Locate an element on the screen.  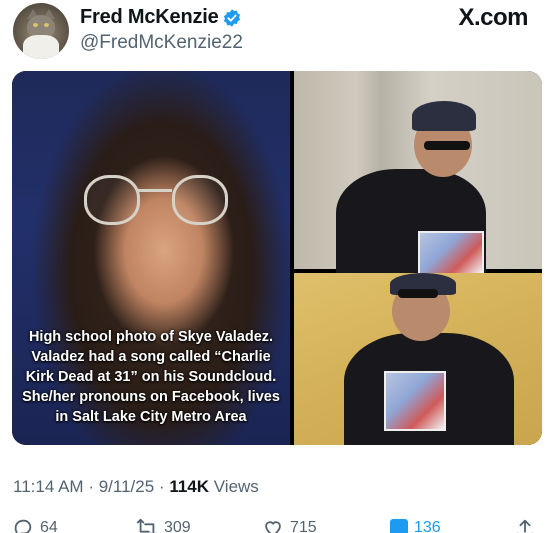
views-count: 114K is located at coordinates (189, 486).